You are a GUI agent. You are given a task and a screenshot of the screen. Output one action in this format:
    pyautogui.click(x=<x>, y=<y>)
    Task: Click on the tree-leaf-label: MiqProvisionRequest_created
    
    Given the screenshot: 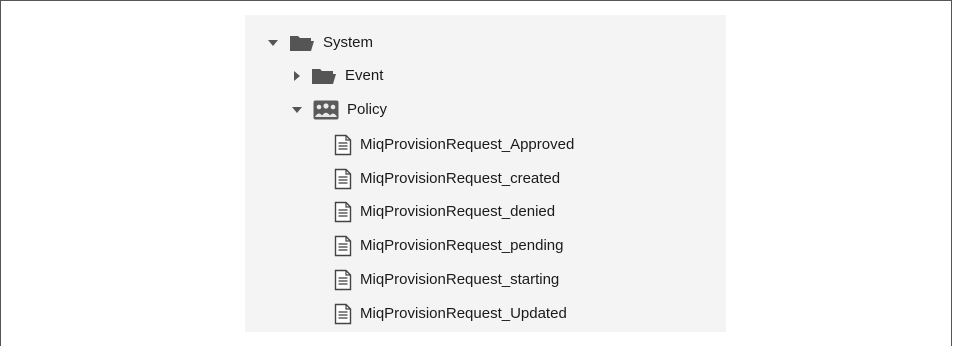 What is the action you would take?
    pyautogui.click(x=460, y=178)
    